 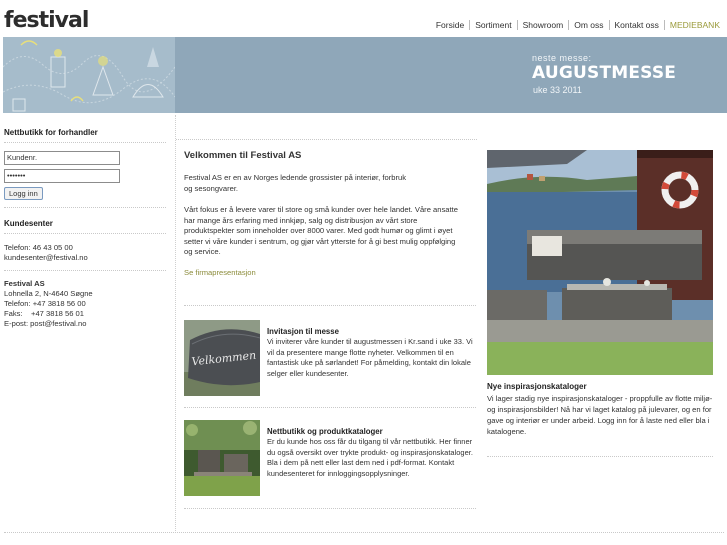 I want to click on nav-mediebank: MEDIEBANK, so click(x=694, y=25).